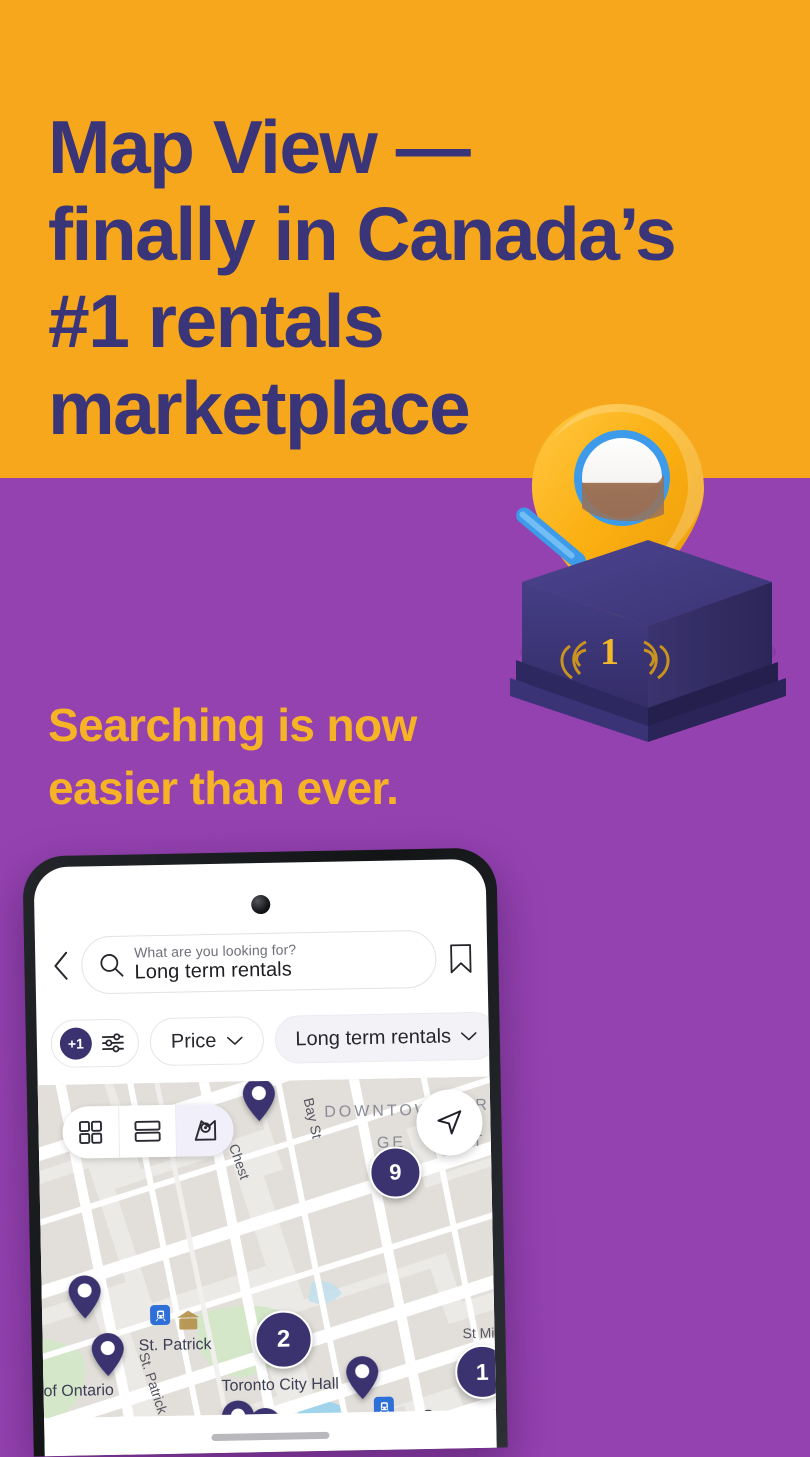 The height and width of the screenshot is (1457, 810). Describe the element at coordinates (76, 1043) in the screenshot. I see `filter-count-badge: +1` at that location.